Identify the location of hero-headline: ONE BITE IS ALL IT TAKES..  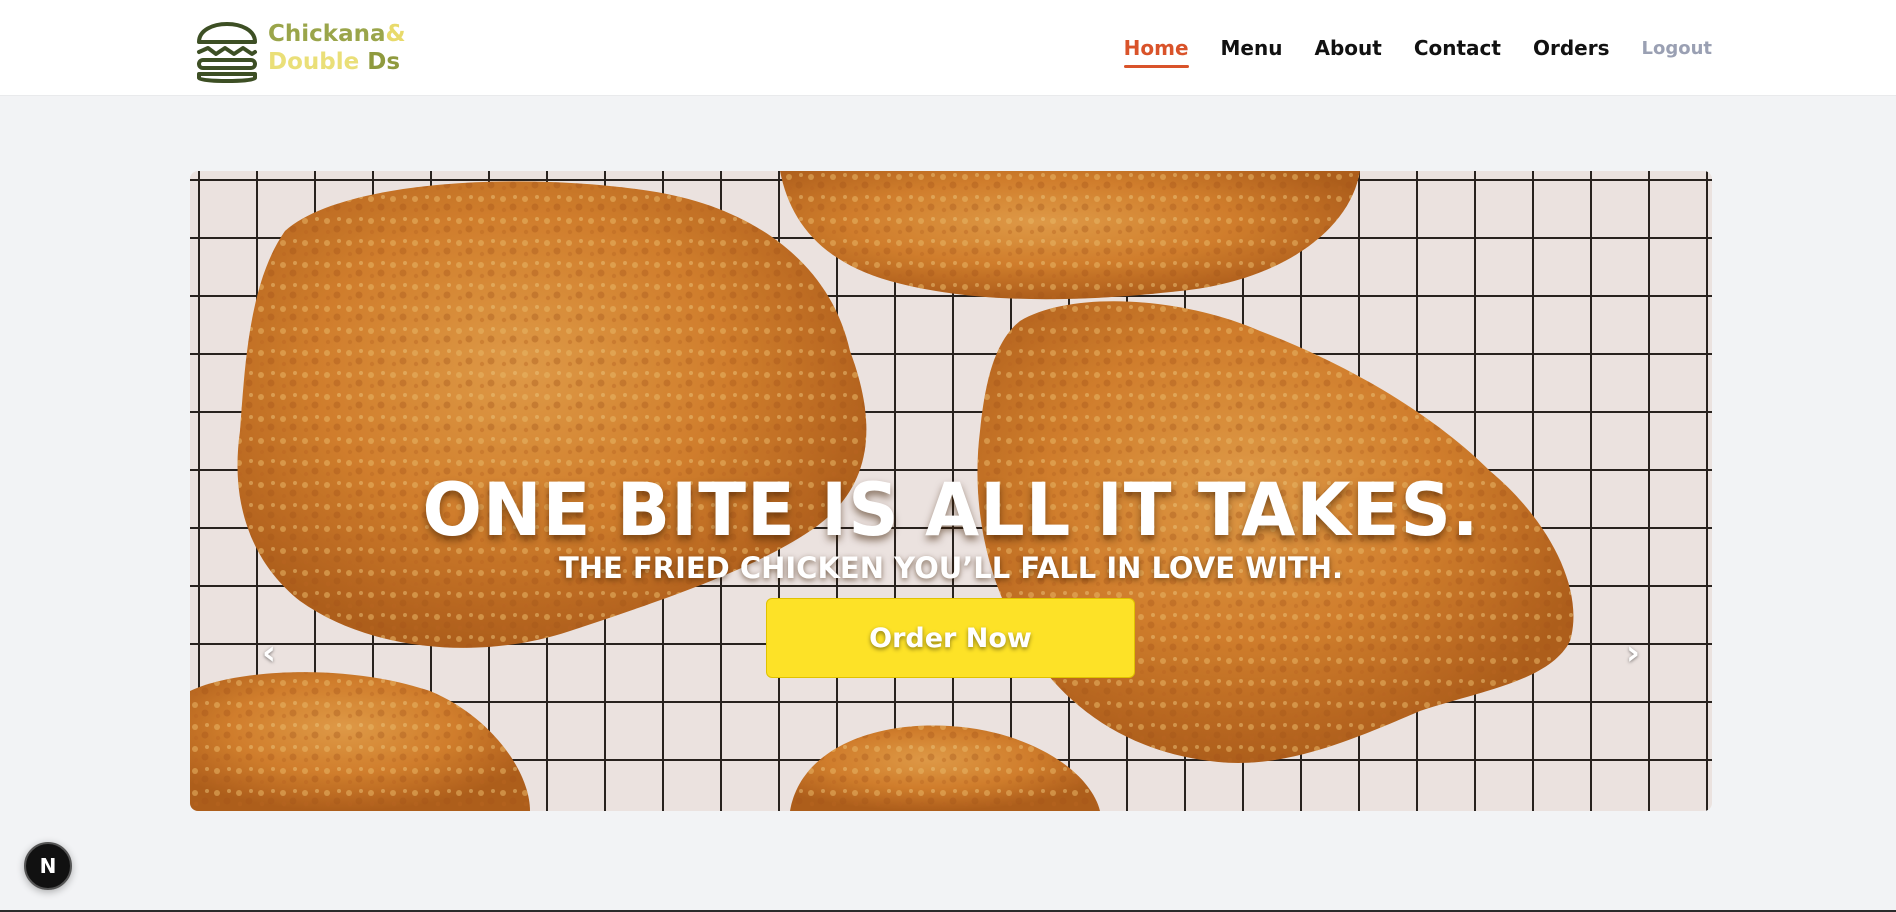
(951, 510).